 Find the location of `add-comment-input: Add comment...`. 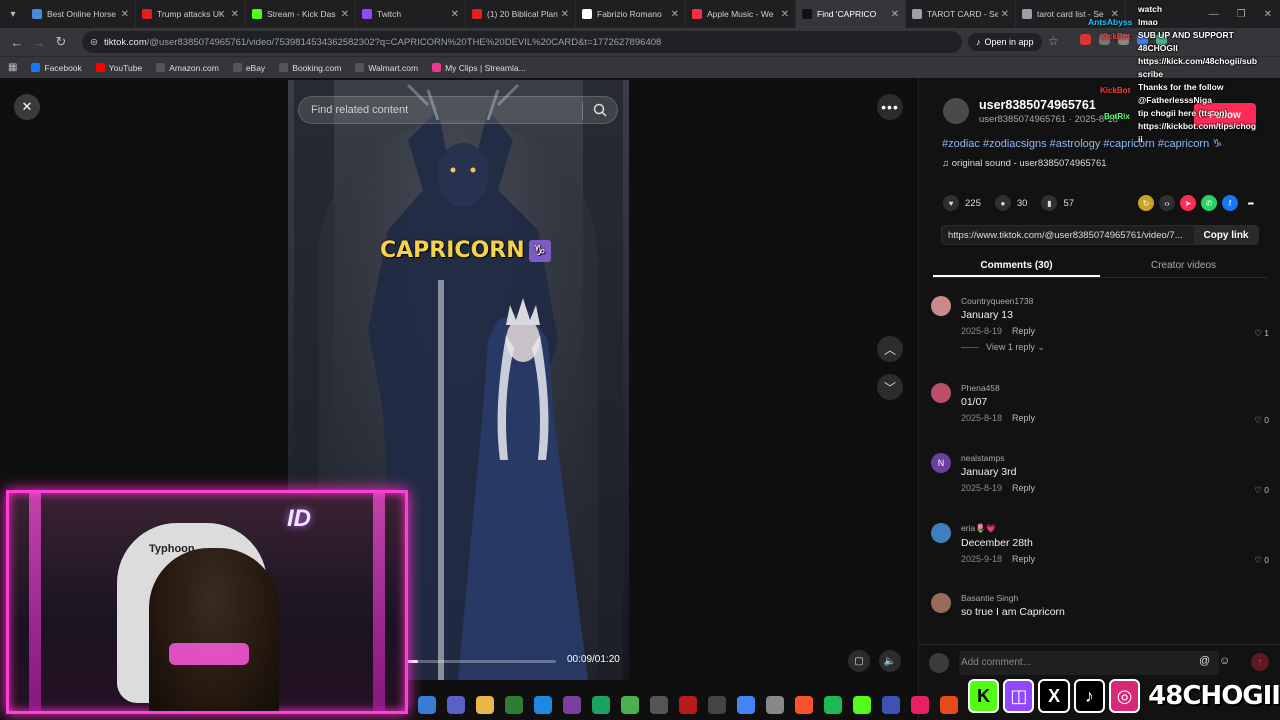

add-comment-input: Add comment... is located at coordinates (1089, 662).